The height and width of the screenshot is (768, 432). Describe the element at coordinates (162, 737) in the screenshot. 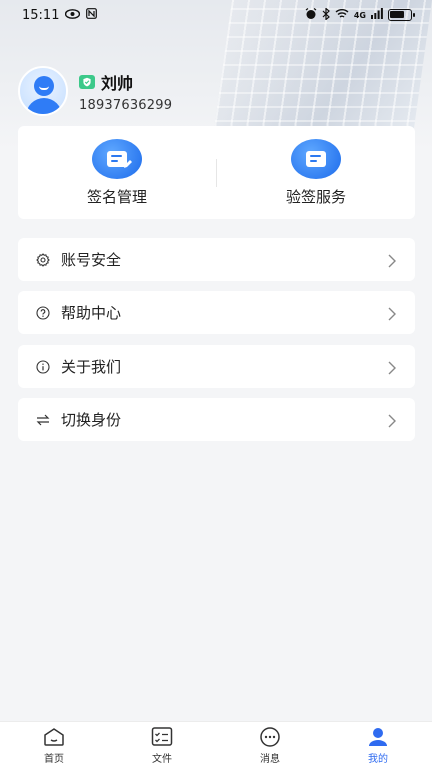

I see `file-checklist-icon` at that location.